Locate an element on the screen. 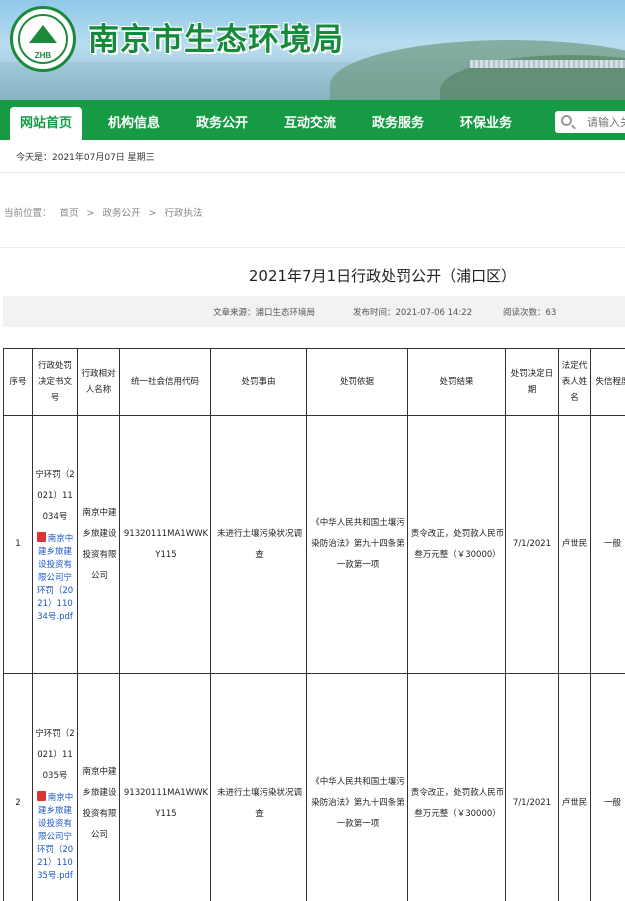 The image size is (625, 901). nav-item-interaction: 互动交流 is located at coordinates (310, 120).